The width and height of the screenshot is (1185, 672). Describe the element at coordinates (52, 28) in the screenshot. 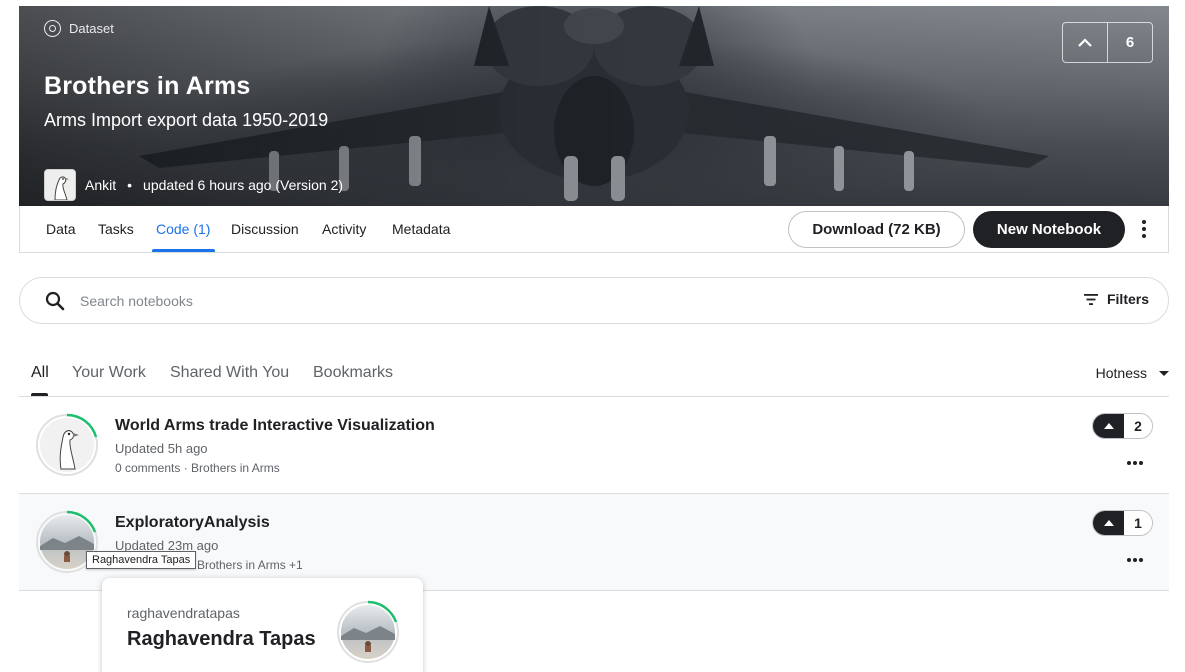

I see `dataset-icon` at that location.